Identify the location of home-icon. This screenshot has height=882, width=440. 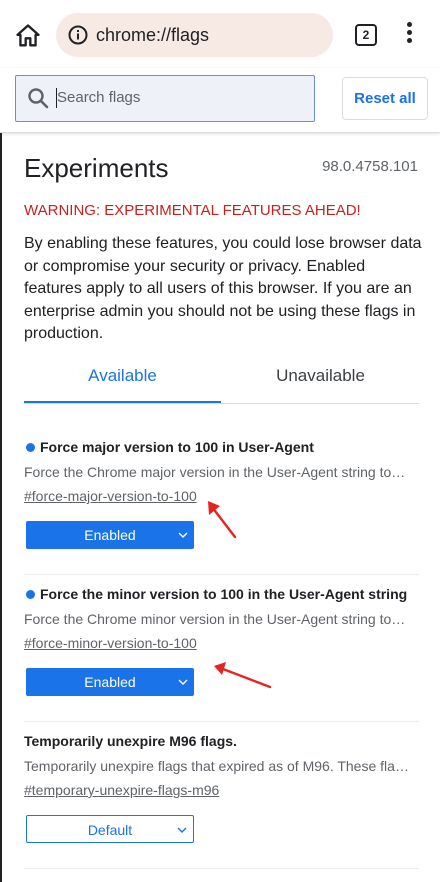
(28, 36).